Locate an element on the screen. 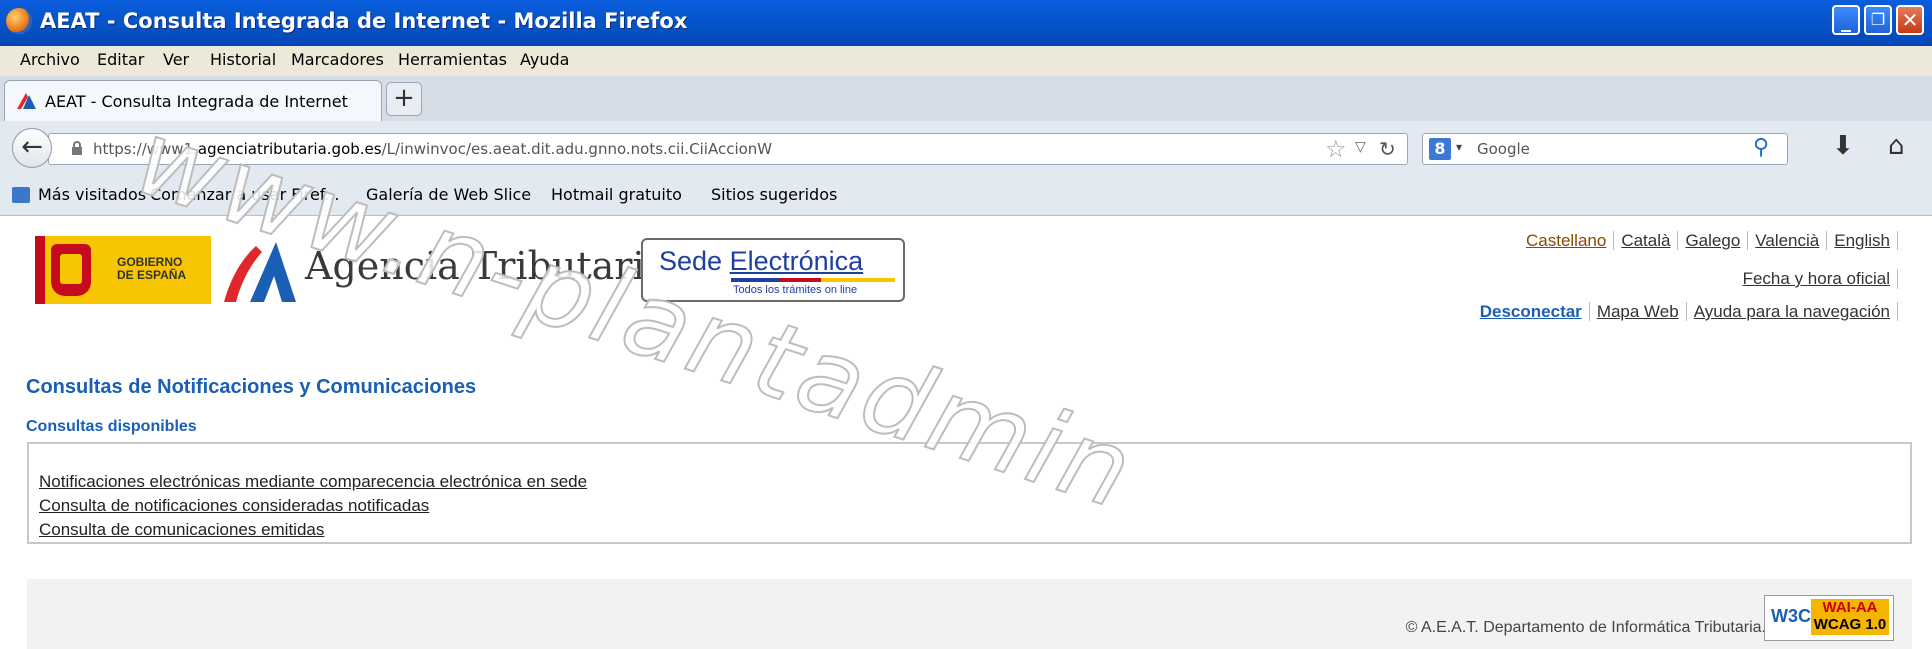 The width and height of the screenshot is (1932, 649). downloads-icon: ⬇ is located at coordinates (1843, 146).